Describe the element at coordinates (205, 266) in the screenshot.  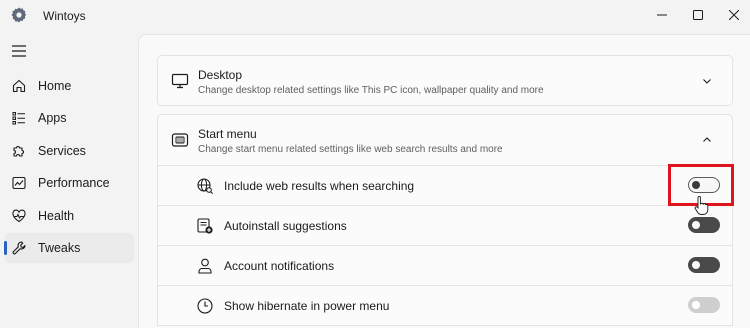
I see `person-icon` at that location.